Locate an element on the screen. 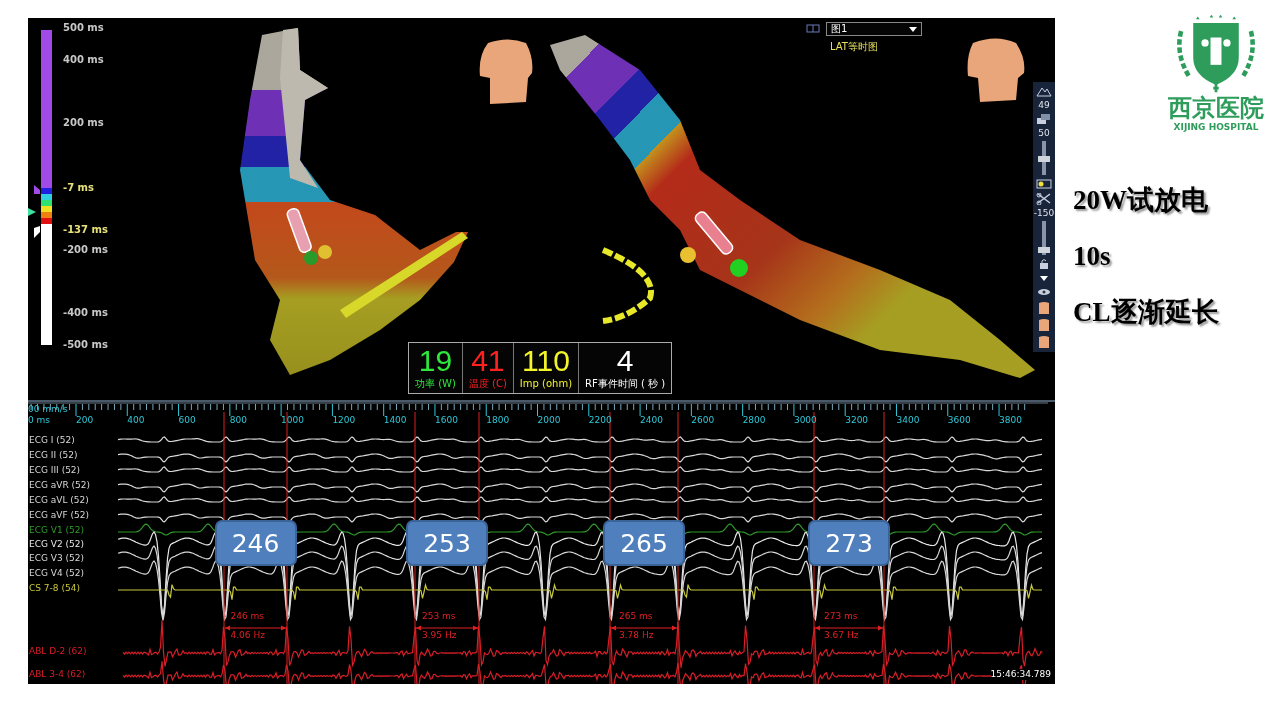 This screenshot has height=720, width=1280. rf-label: 功率 (W) is located at coordinates (435, 384).